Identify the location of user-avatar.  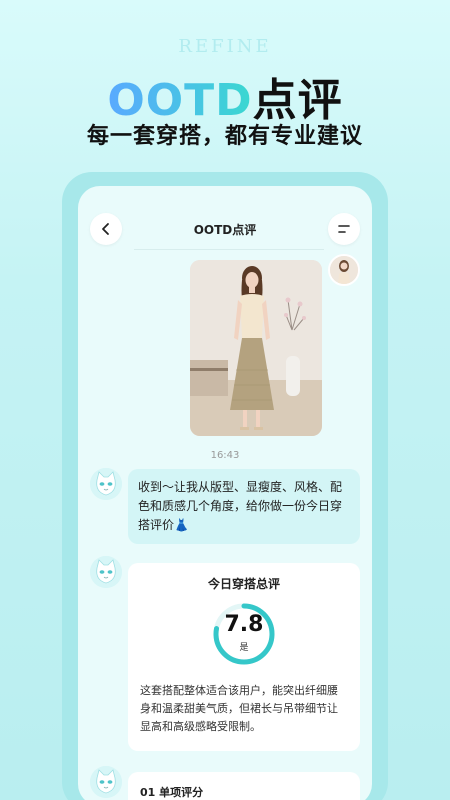
(344, 270).